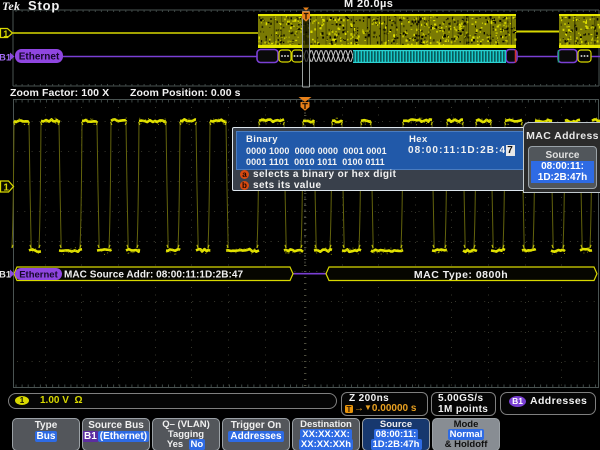  Describe the element at coordinates (461, 275) in the screenshot. I see `svg-text: MAC Type: 0800h` at that location.